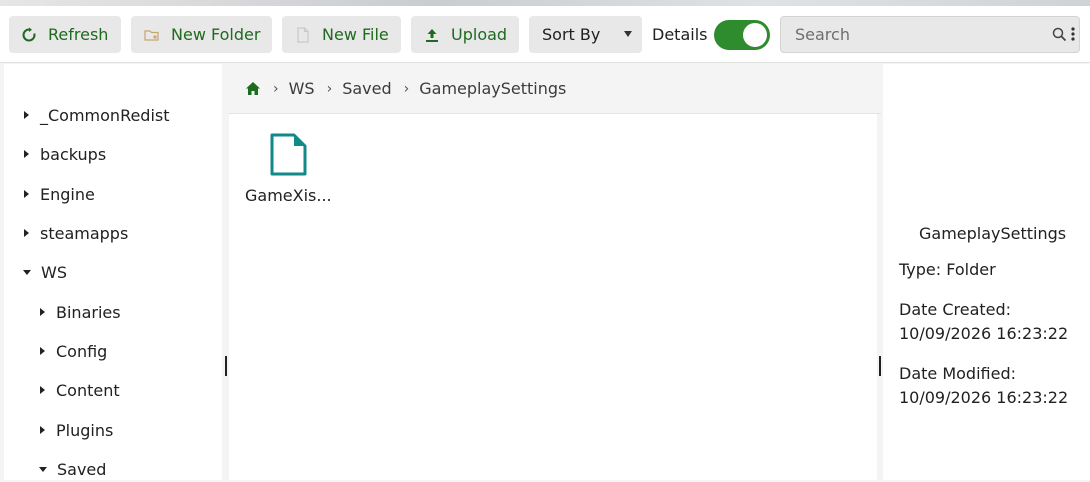  Describe the element at coordinates (628, 34) in the screenshot. I see `caret-down-icon` at that location.